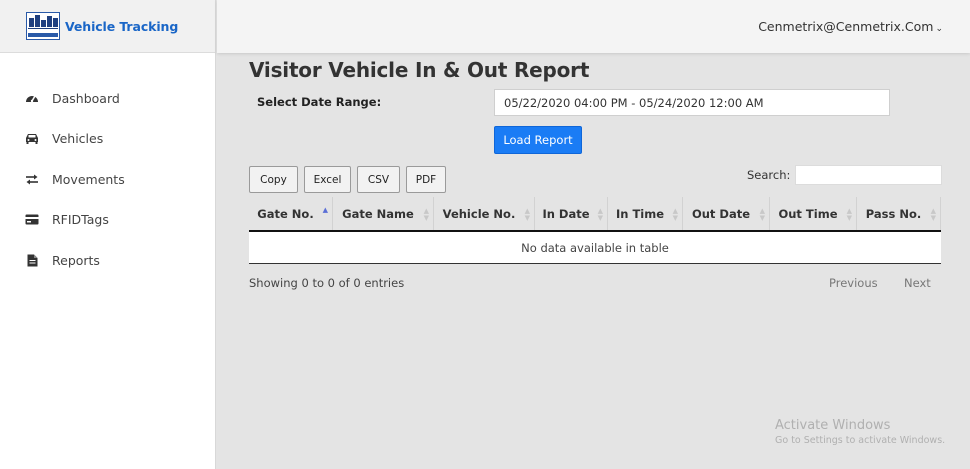  Describe the element at coordinates (327, 283) in the screenshot. I see `table-info: Showing 0 to 0 of 0 entries` at that location.